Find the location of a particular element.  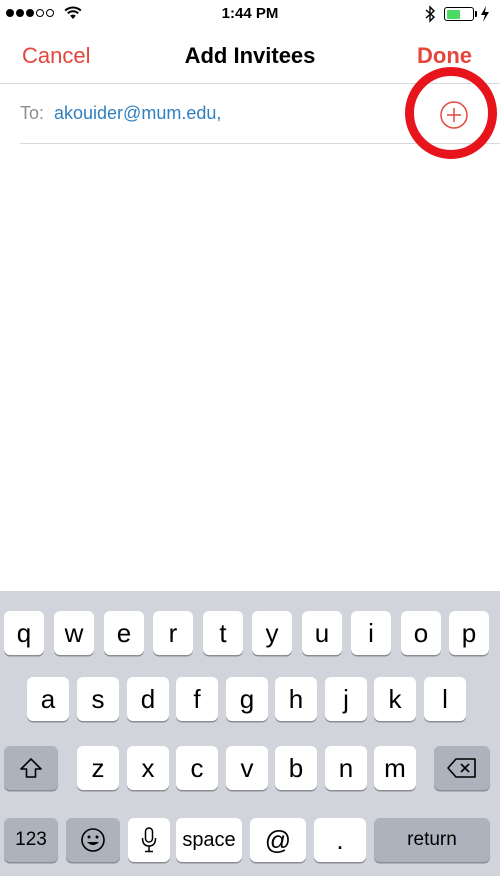

key-q: q is located at coordinates (24, 633).